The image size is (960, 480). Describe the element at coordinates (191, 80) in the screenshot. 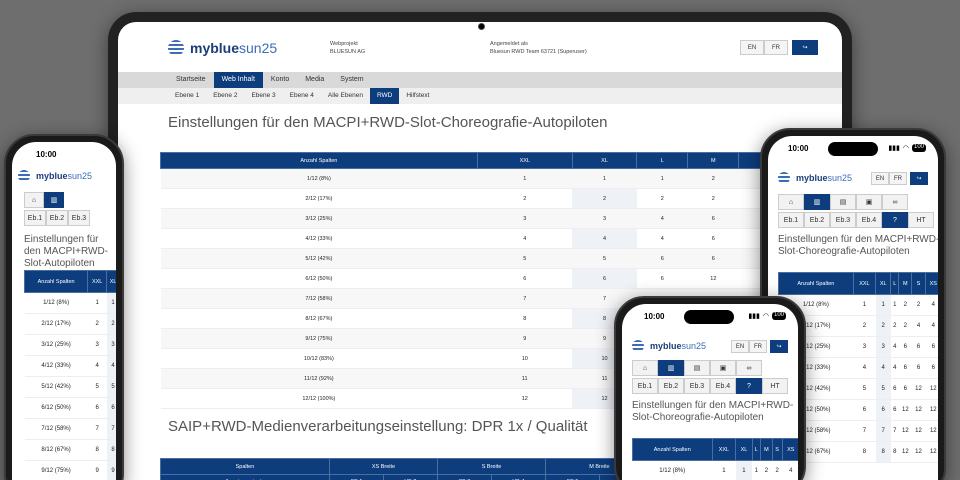

I see `nav-item-startseite: Startseite` at that location.